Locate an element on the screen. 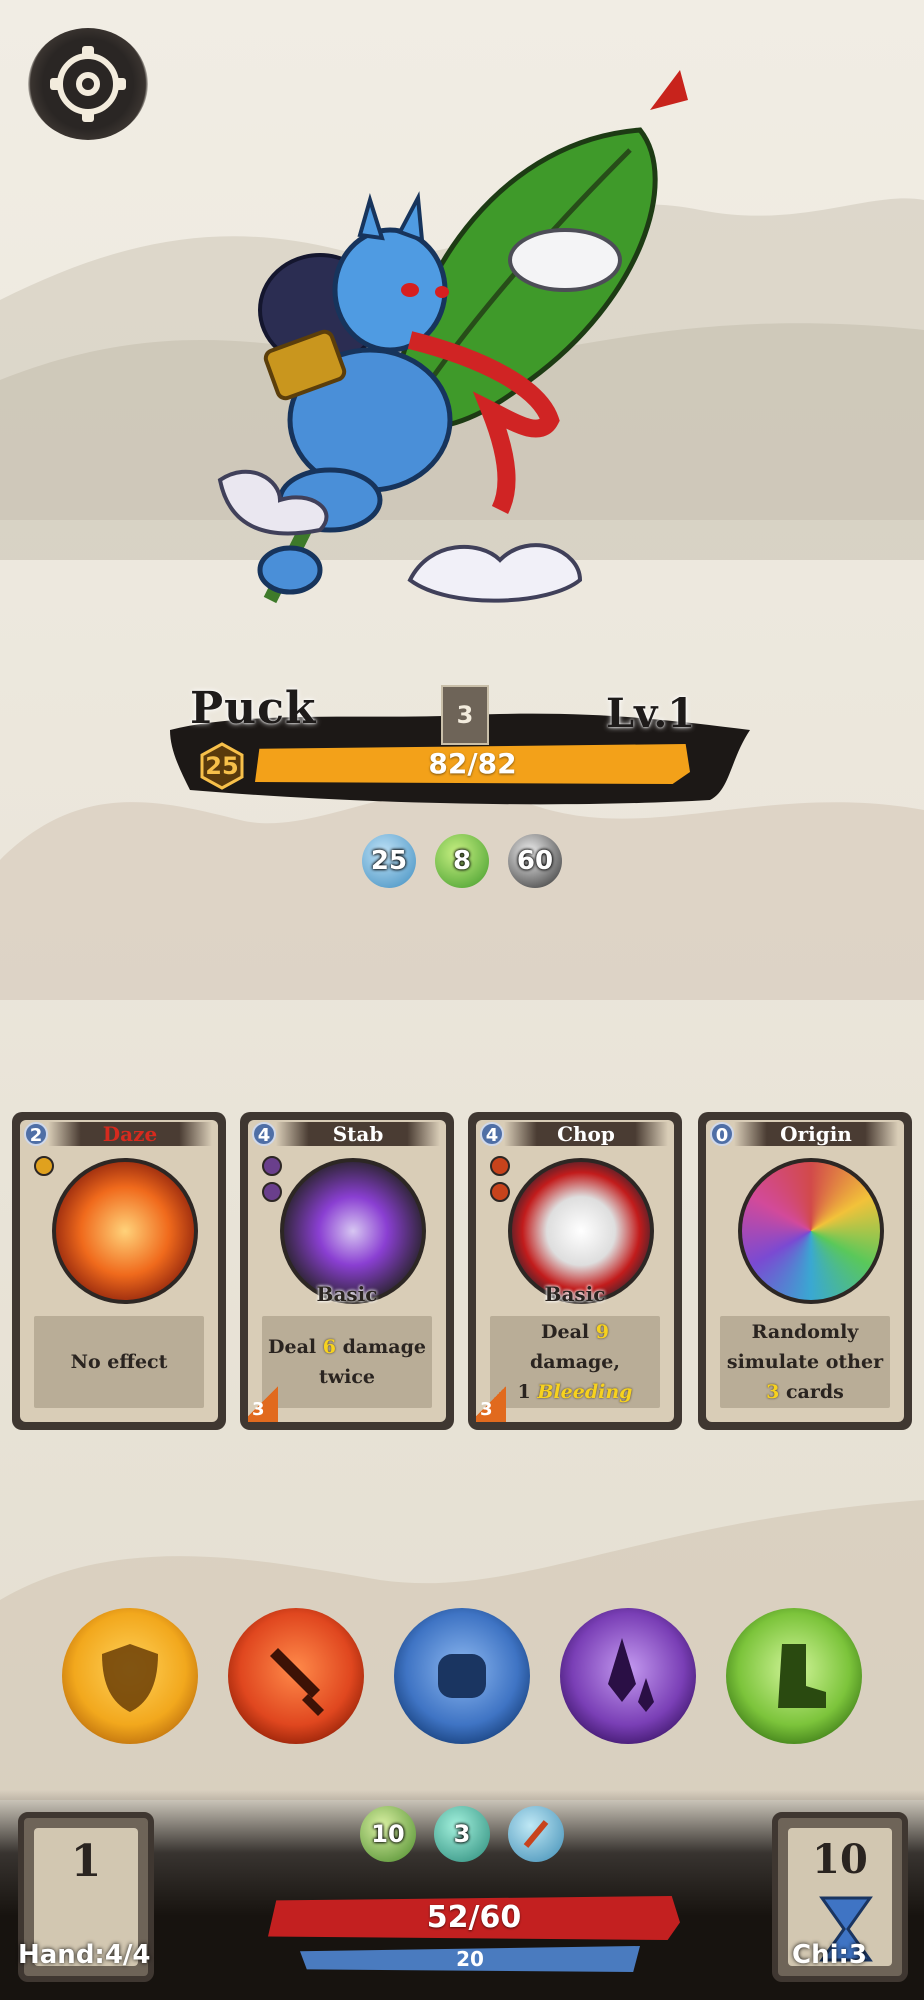  desc-post: cards is located at coordinates (811, 1392).